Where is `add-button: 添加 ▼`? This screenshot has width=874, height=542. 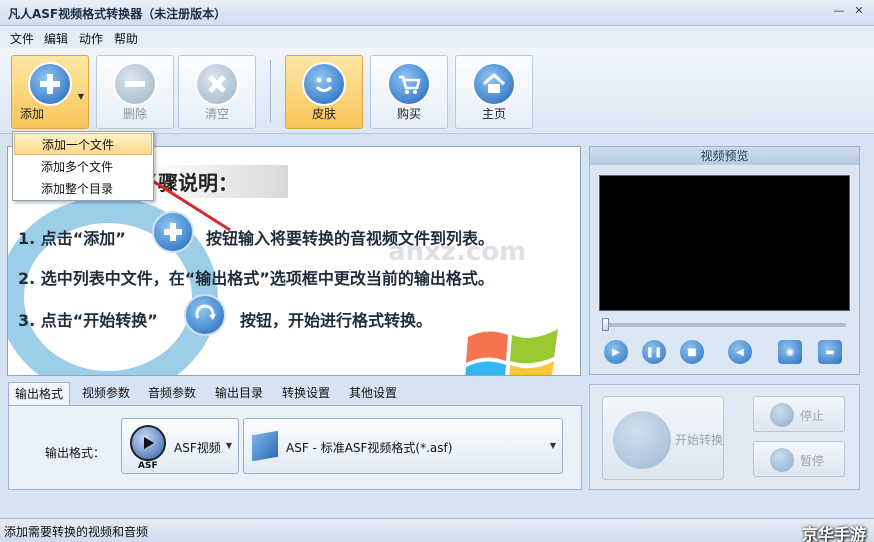 add-button: 添加 ▼ is located at coordinates (50, 92).